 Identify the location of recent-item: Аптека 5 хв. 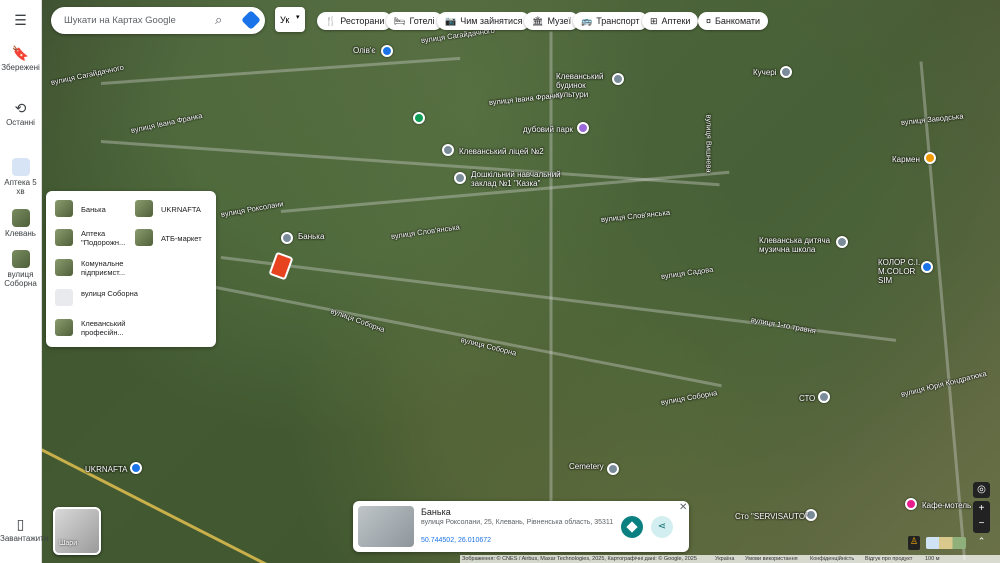
(20, 177).